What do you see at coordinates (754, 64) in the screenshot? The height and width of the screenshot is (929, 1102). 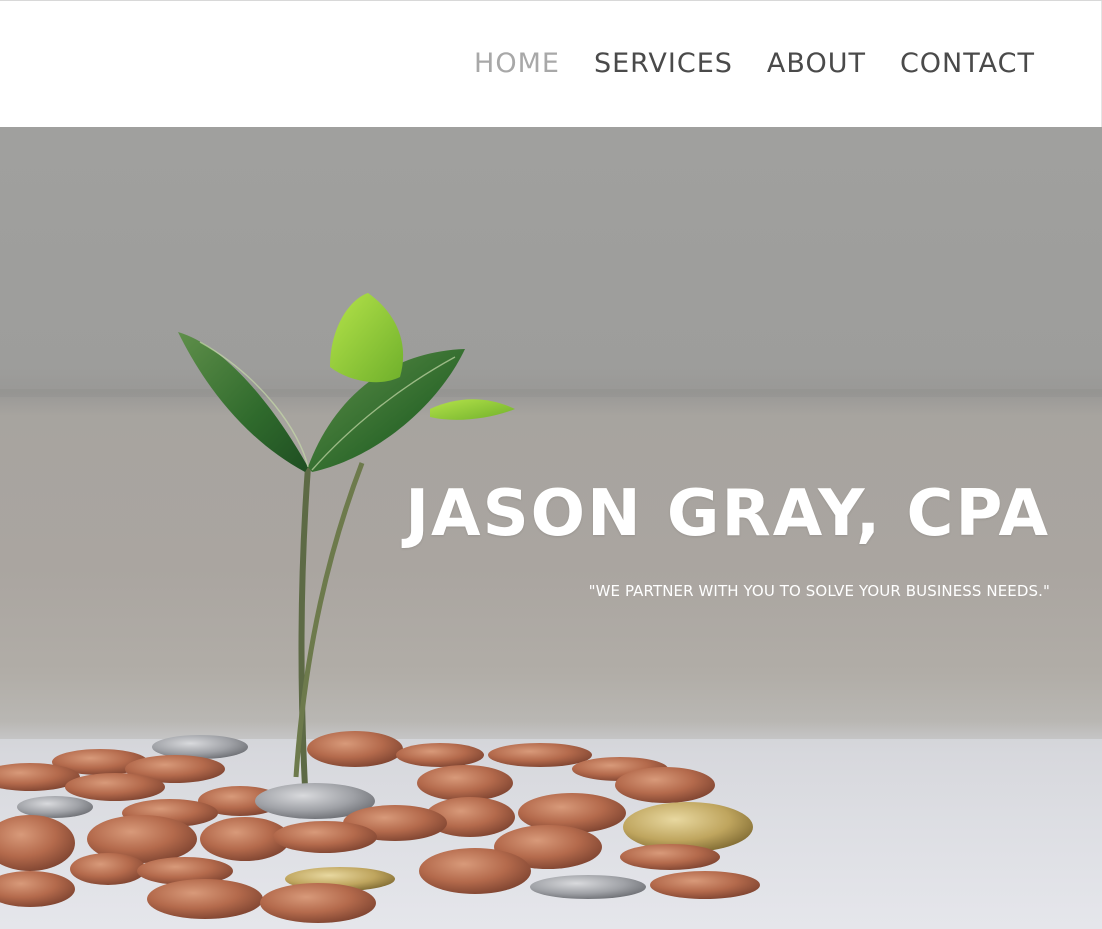 I see `nav-list: HOME SERVICES ABOUT CONTACT` at bounding box center [754, 64].